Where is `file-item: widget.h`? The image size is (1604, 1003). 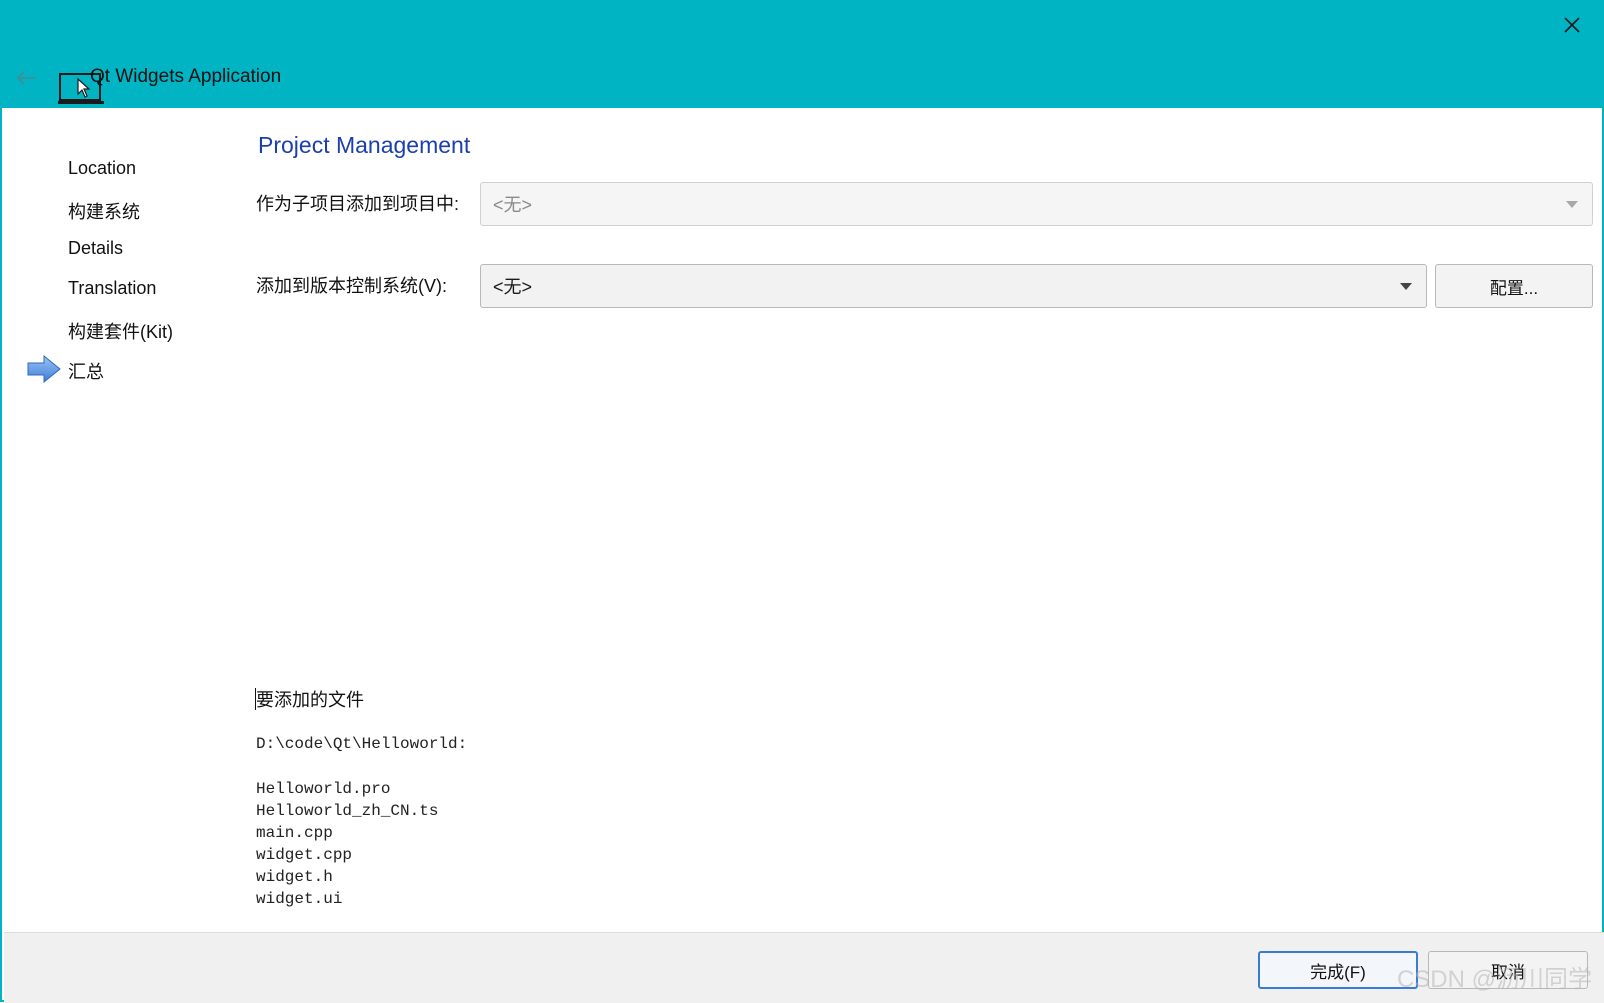
file-item: widget.h is located at coordinates (294, 877).